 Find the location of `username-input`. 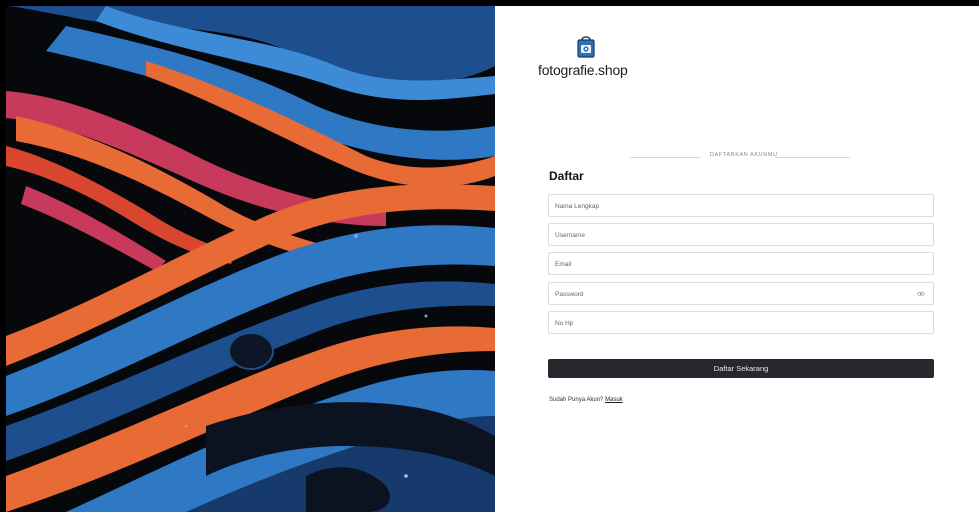

username-input is located at coordinates (741, 235).